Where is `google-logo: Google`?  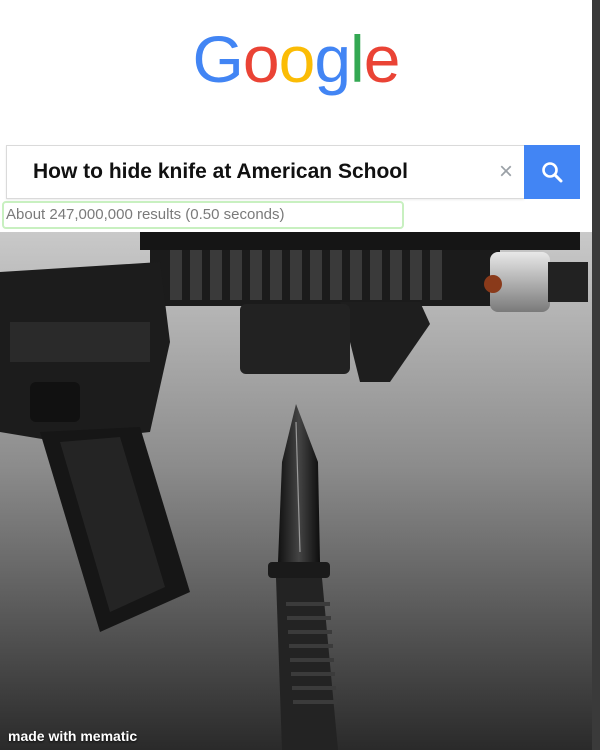 google-logo: Google is located at coordinates (296, 59).